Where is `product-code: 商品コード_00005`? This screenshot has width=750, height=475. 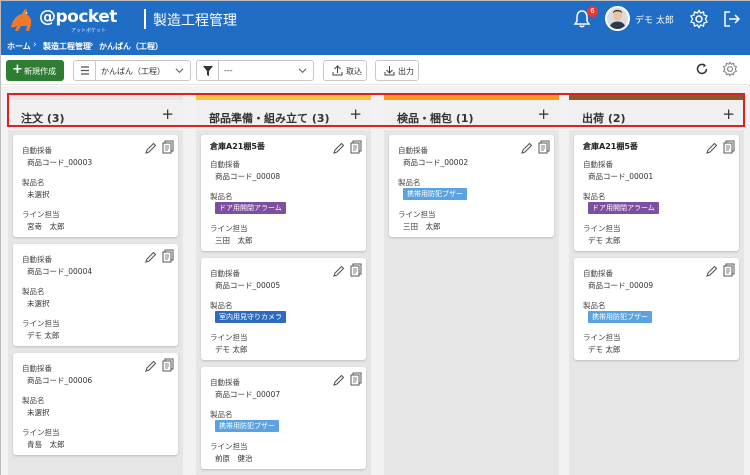 product-code: 商品コード_00005 is located at coordinates (248, 285).